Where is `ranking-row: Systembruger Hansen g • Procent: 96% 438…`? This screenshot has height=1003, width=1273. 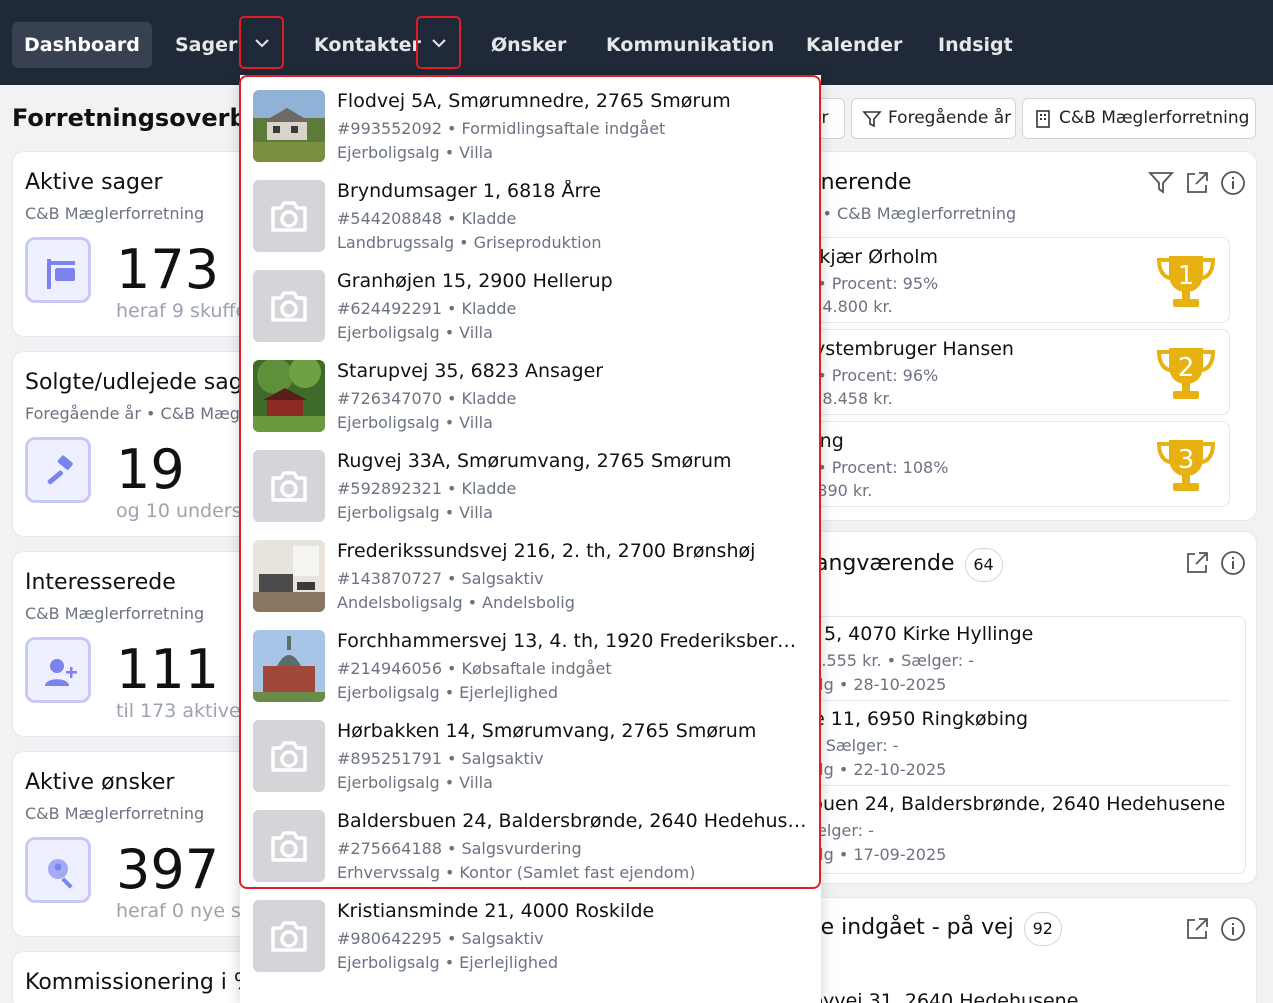
ranking-row: Systembruger Hansen g • Procent: 96% 438… is located at coordinates (1005, 372).